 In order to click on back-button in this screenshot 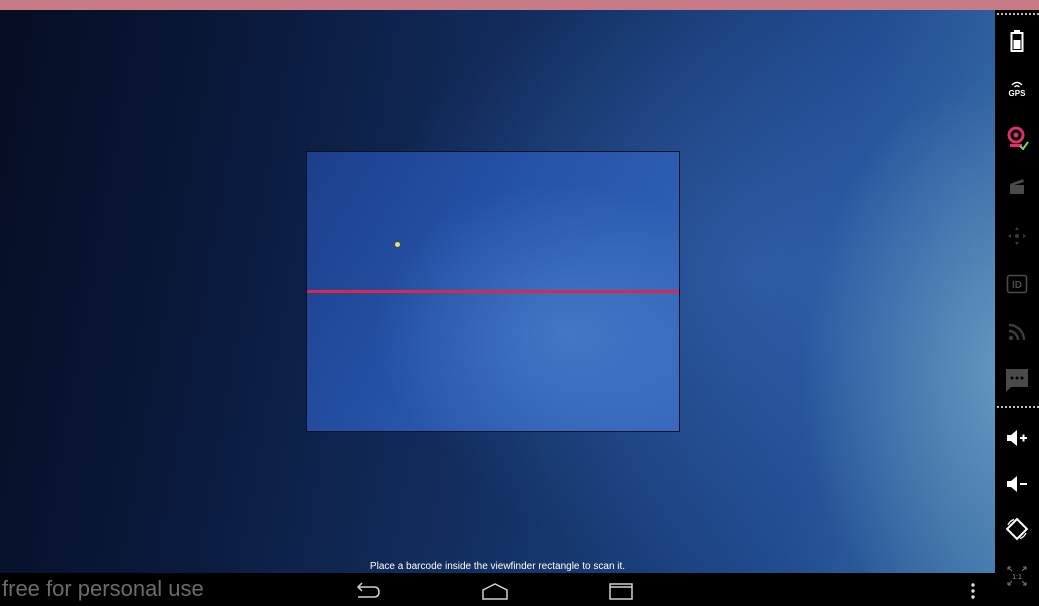, I will do `click(367, 591)`.